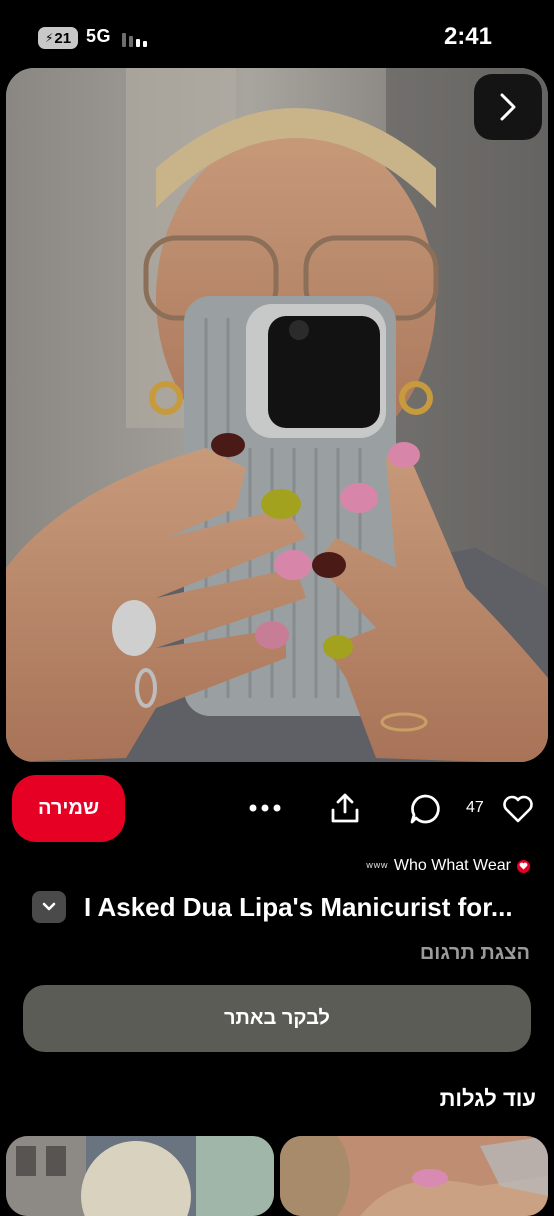 The image size is (554, 1216). I want to click on expand-description-button, so click(49, 907).